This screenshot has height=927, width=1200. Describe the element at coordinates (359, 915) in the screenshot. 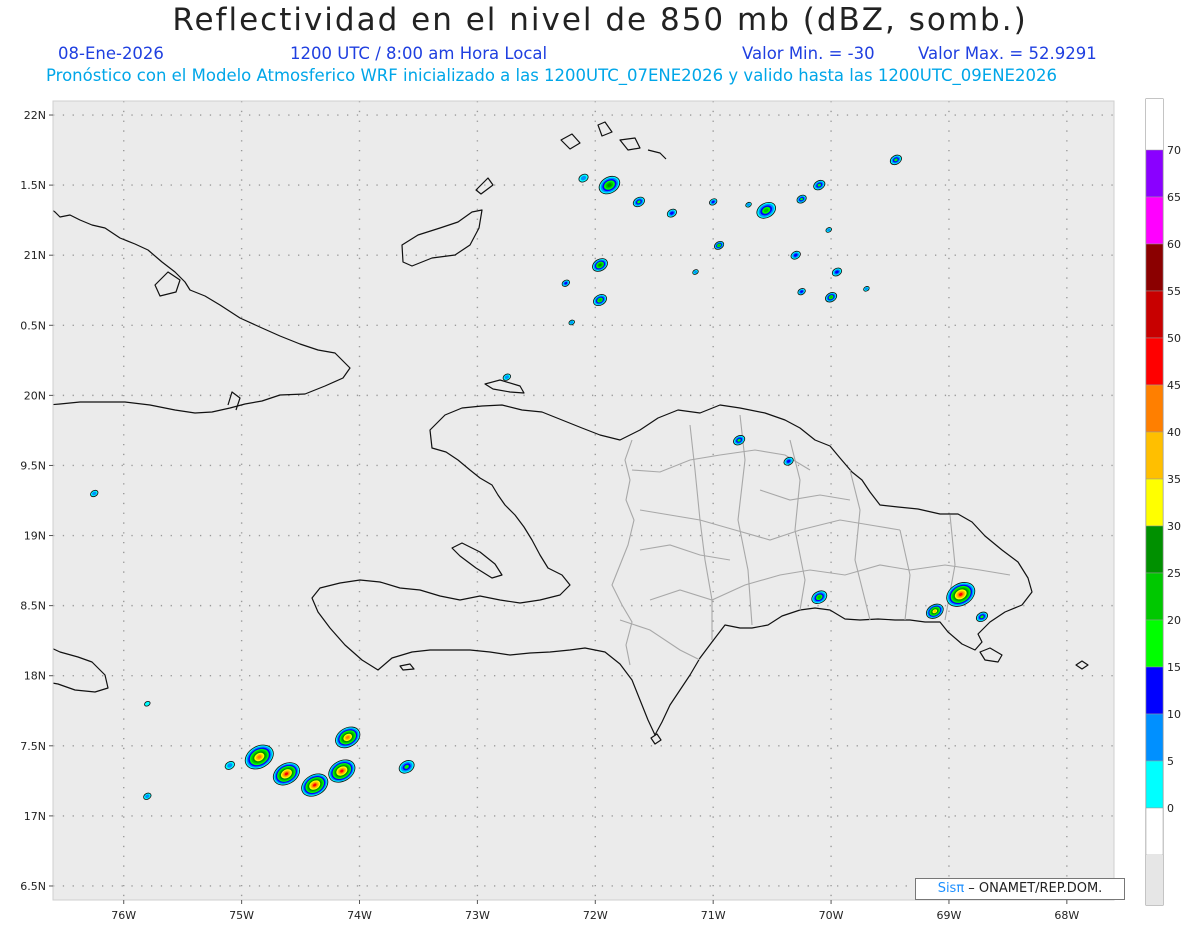

I see `x-tick-label: 74W` at that location.